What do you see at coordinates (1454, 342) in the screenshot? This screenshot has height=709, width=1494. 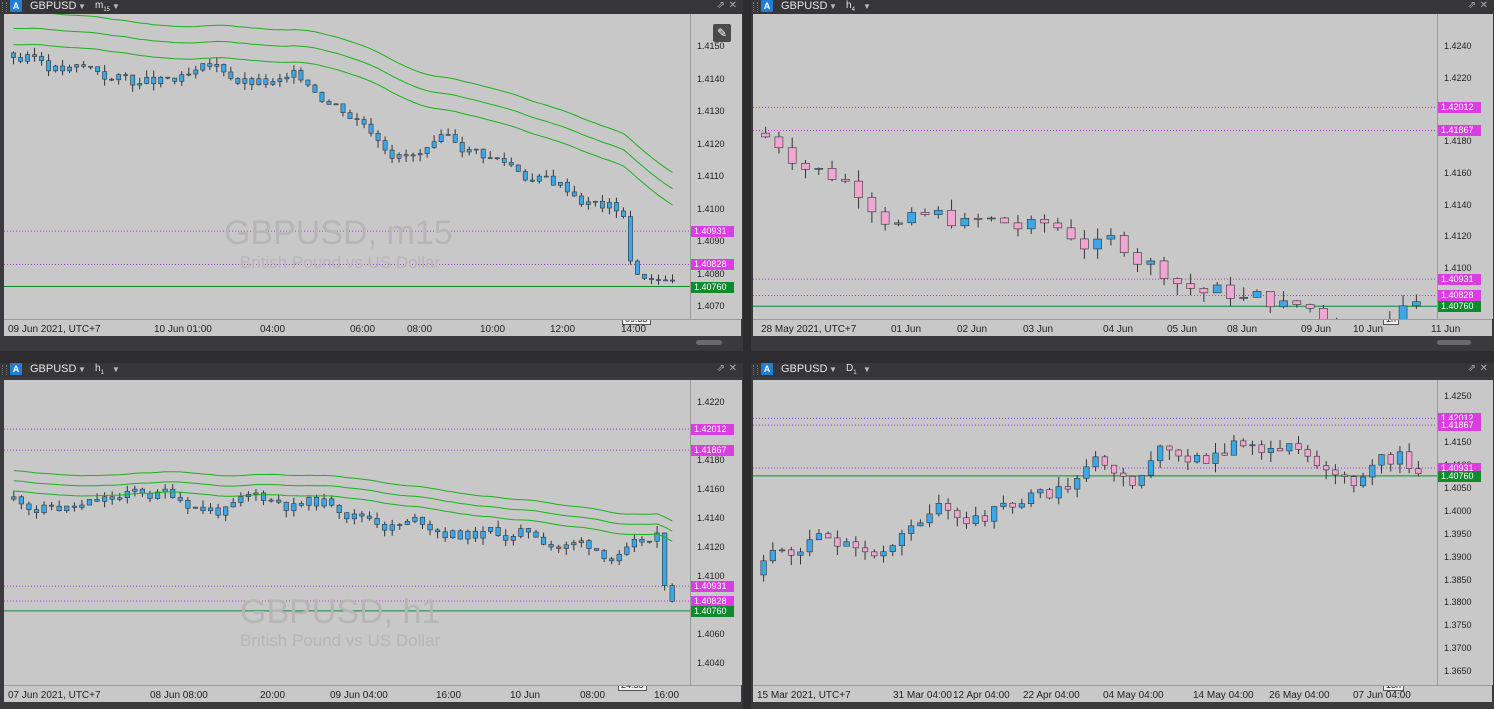 I see `scrollbar-thumb` at bounding box center [1454, 342].